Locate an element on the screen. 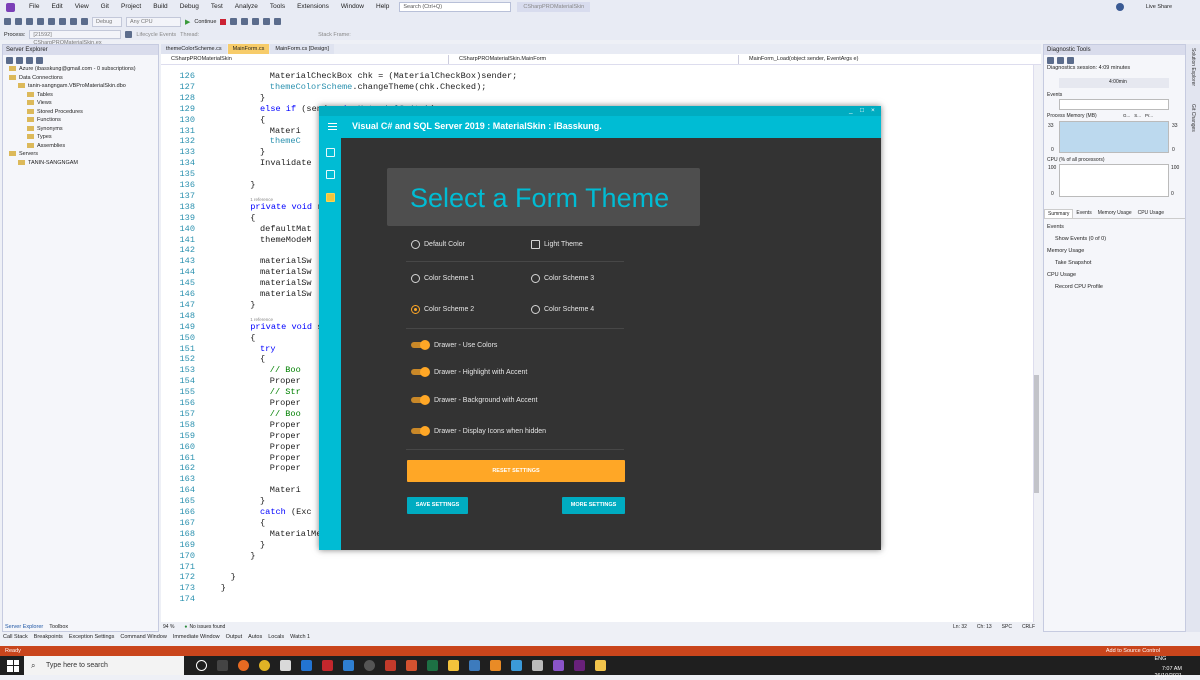 The height and width of the screenshot is (680, 1200). chrome-icon is located at coordinates (264, 665).